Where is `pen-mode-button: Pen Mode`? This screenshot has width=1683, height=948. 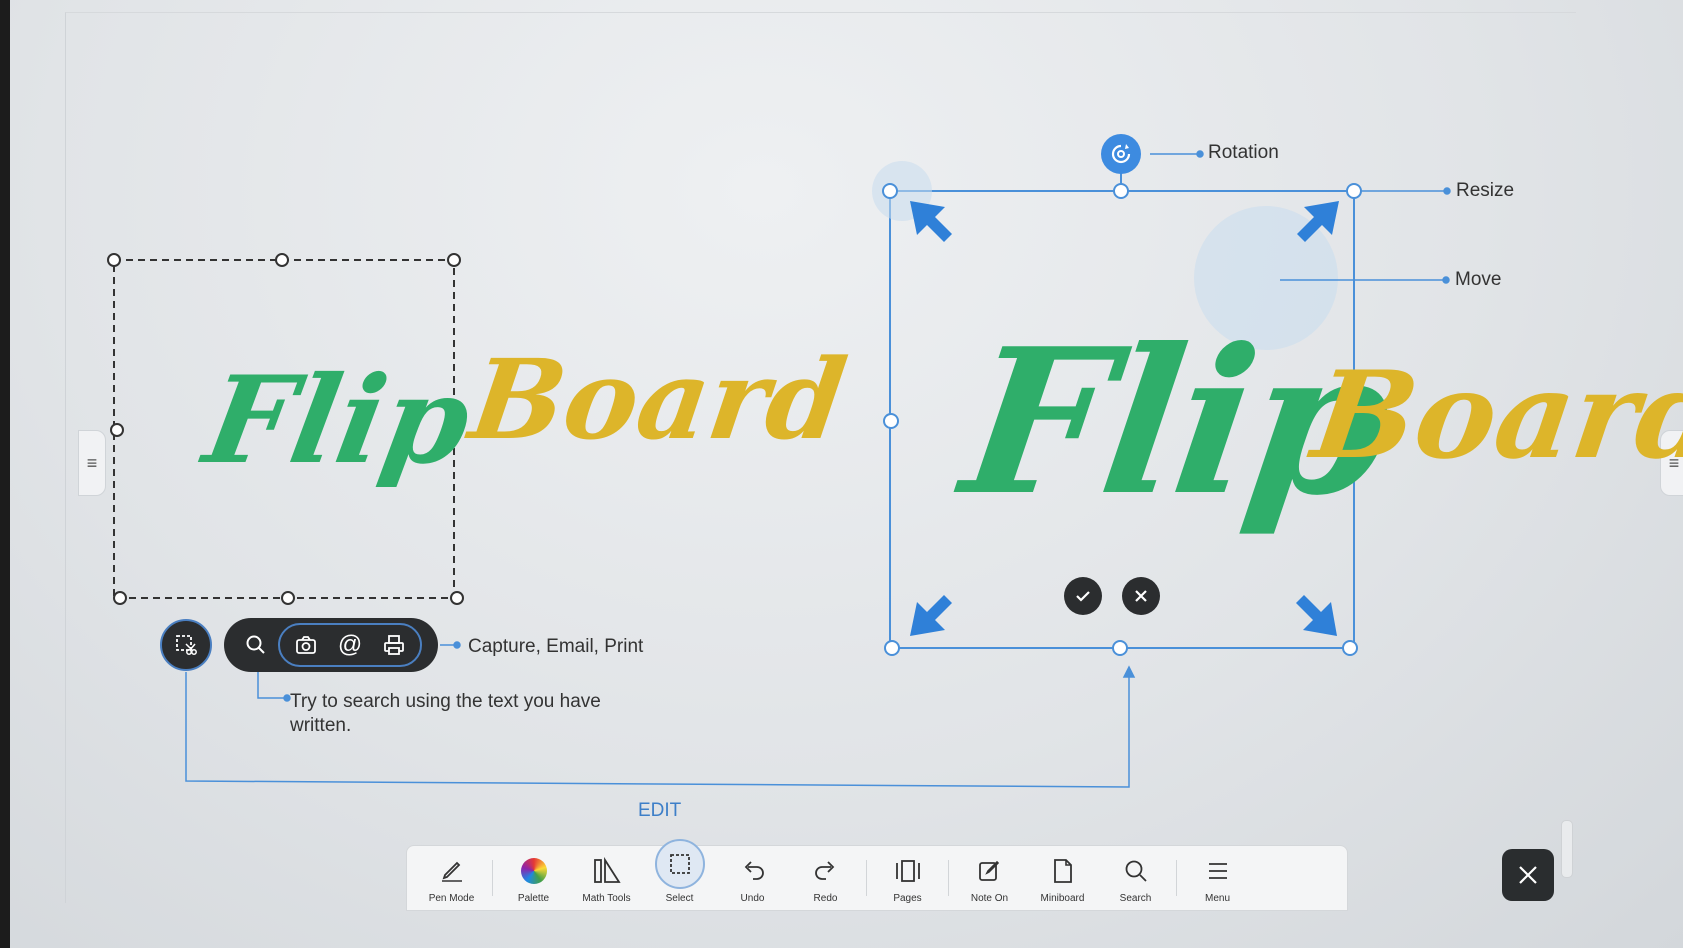 pen-mode-button: Pen Mode is located at coordinates (451, 877).